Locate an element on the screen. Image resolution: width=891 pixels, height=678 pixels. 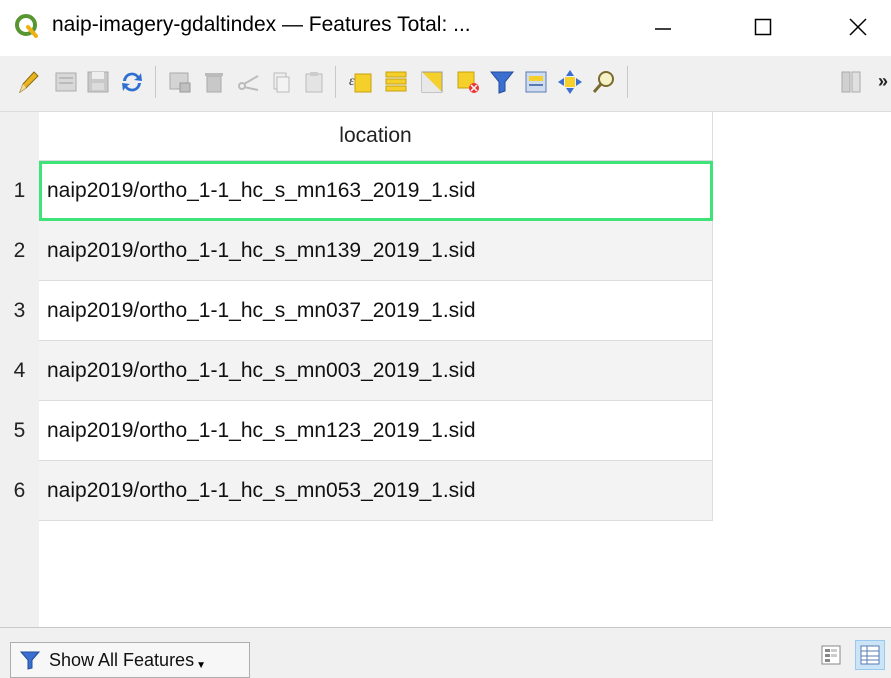
save-edits-icon is located at coordinates (98, 82).